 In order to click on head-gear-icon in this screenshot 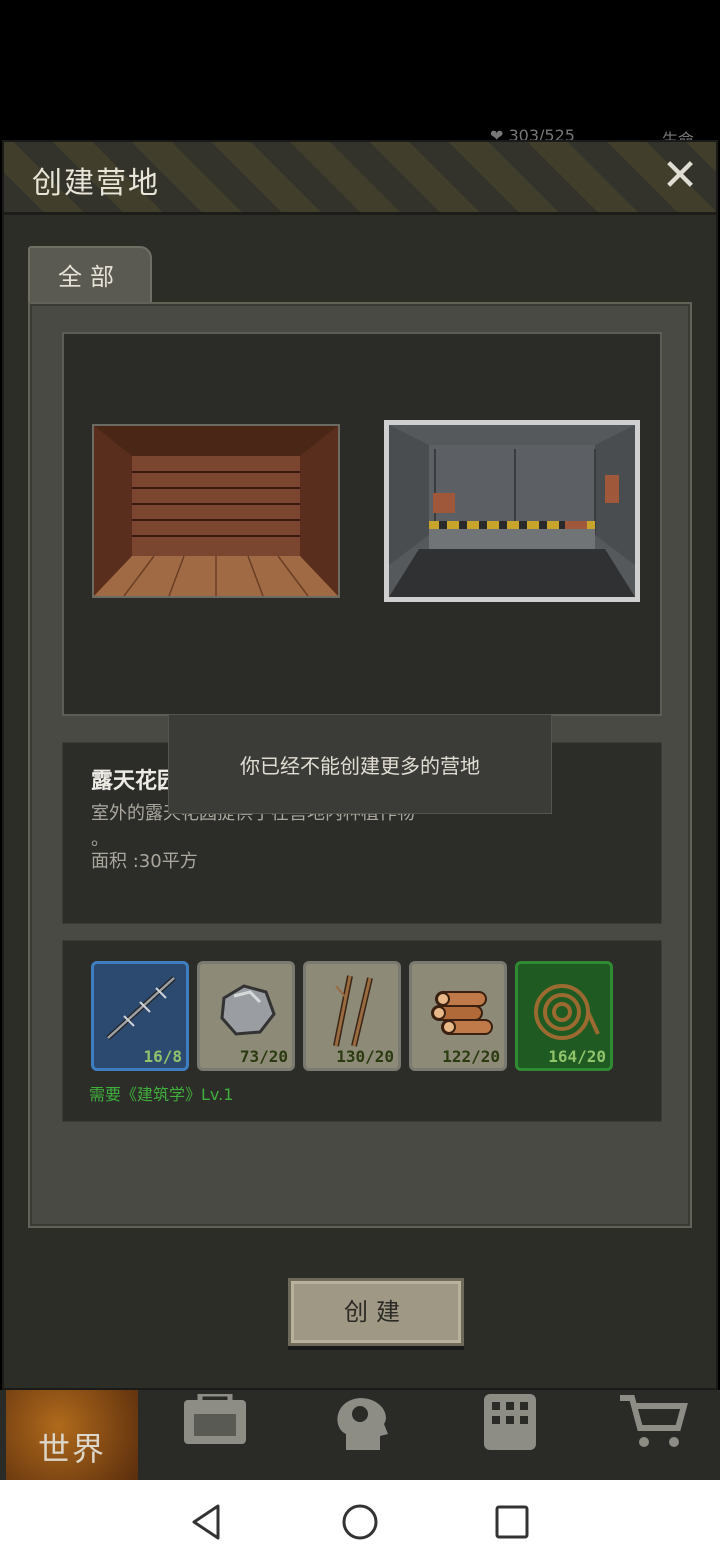, I will do `click(361, 1424)`.